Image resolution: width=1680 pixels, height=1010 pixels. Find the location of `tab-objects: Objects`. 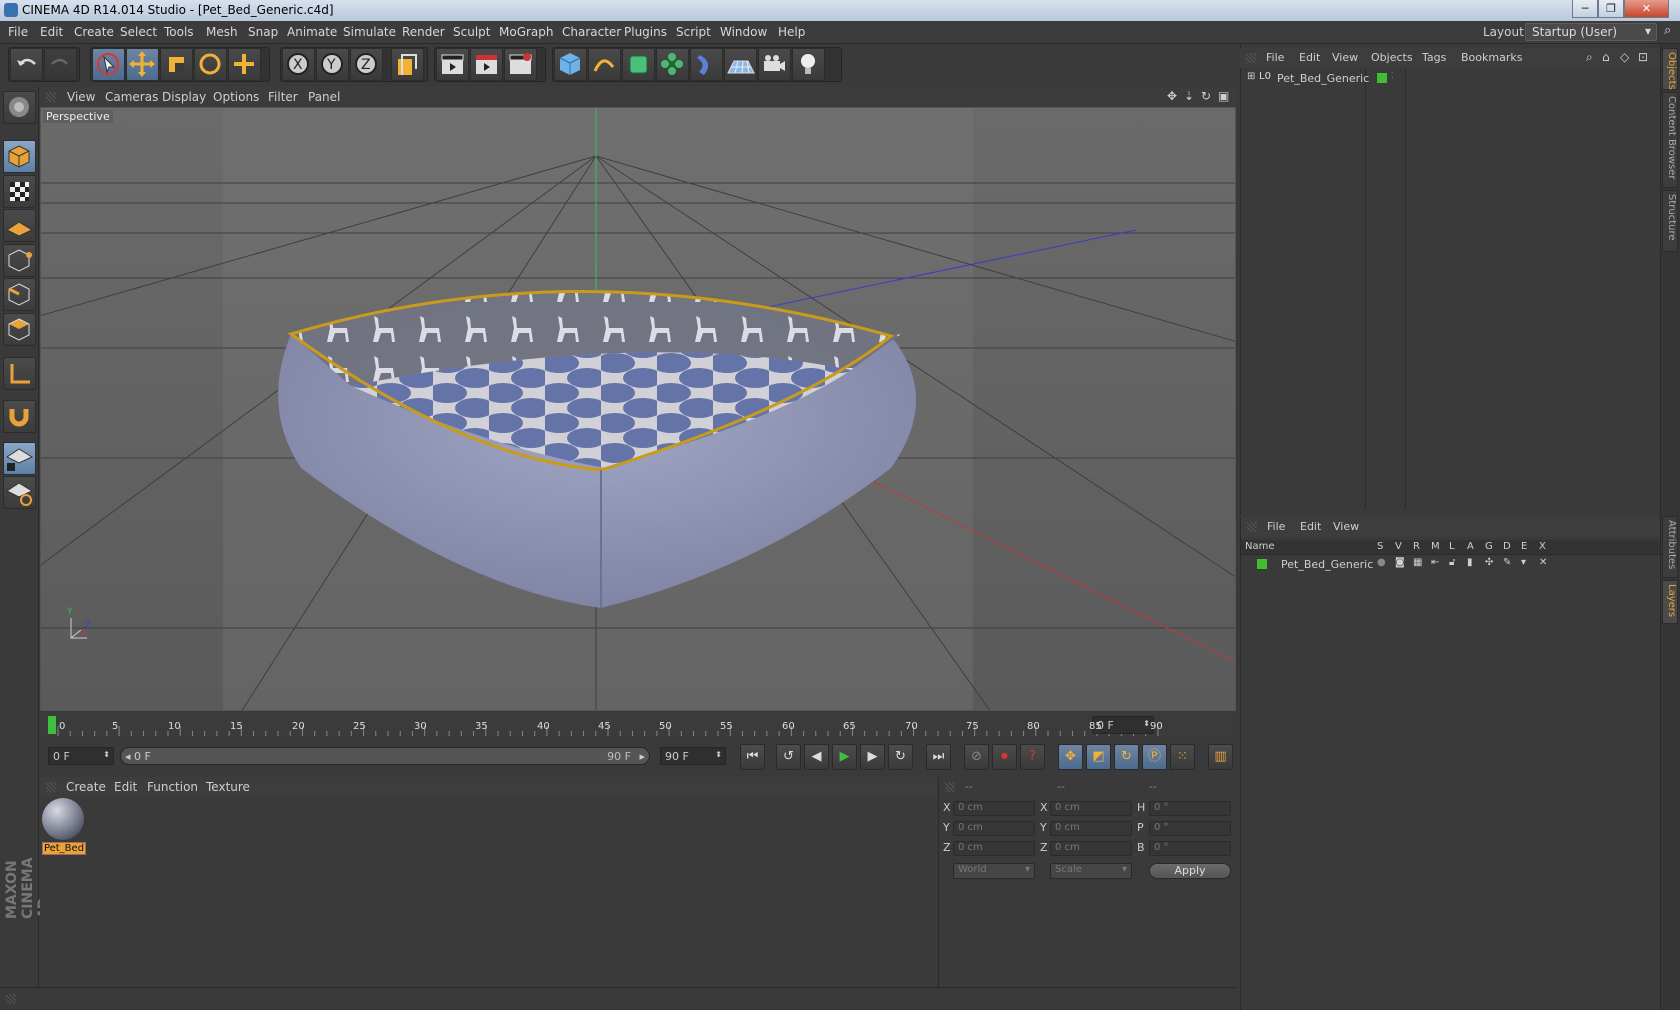

tab-objects: Objects is located at coordinates (1670, 69).